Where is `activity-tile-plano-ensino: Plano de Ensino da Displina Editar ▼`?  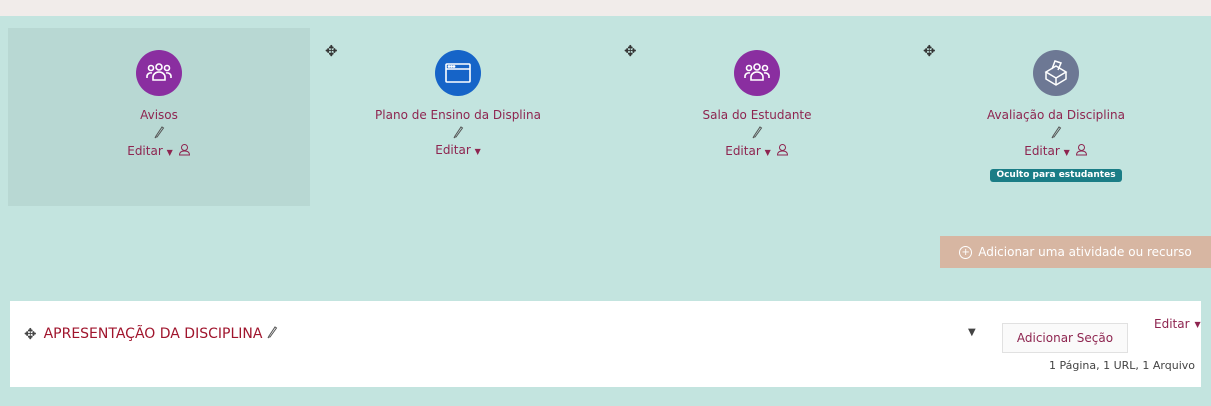
activity-tile-plano-ensino: Plano de Ensino da Displina Editar ▼ is located at coordinates (458, 117).